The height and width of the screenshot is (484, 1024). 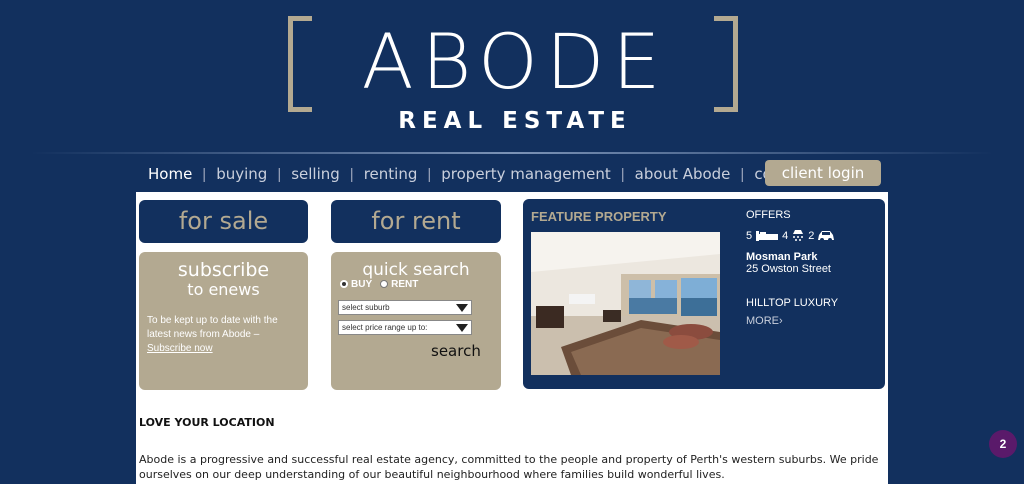 I want to click on nav-selling: selling, so click(x=315, y=174).